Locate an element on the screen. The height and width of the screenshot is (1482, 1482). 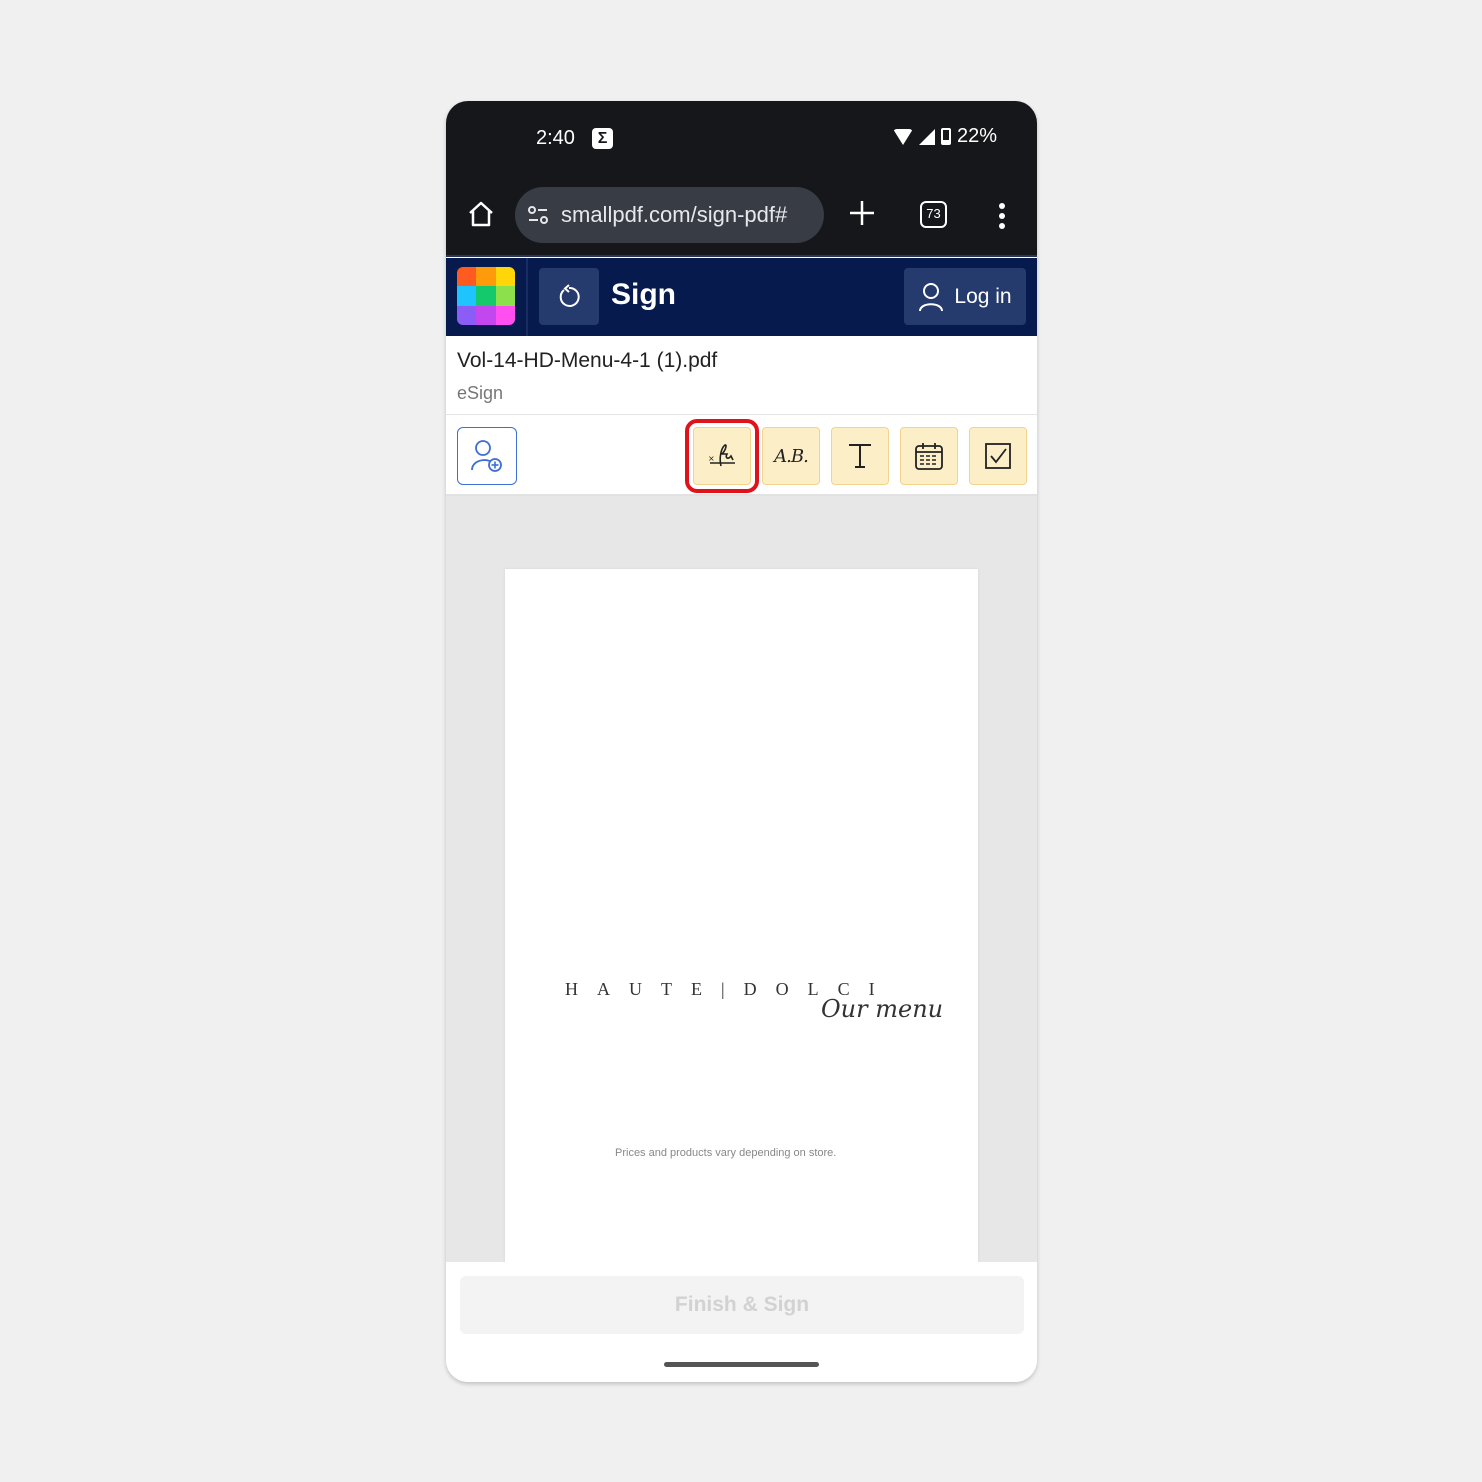
login-button: Log in is located at coordinates (965, 296).